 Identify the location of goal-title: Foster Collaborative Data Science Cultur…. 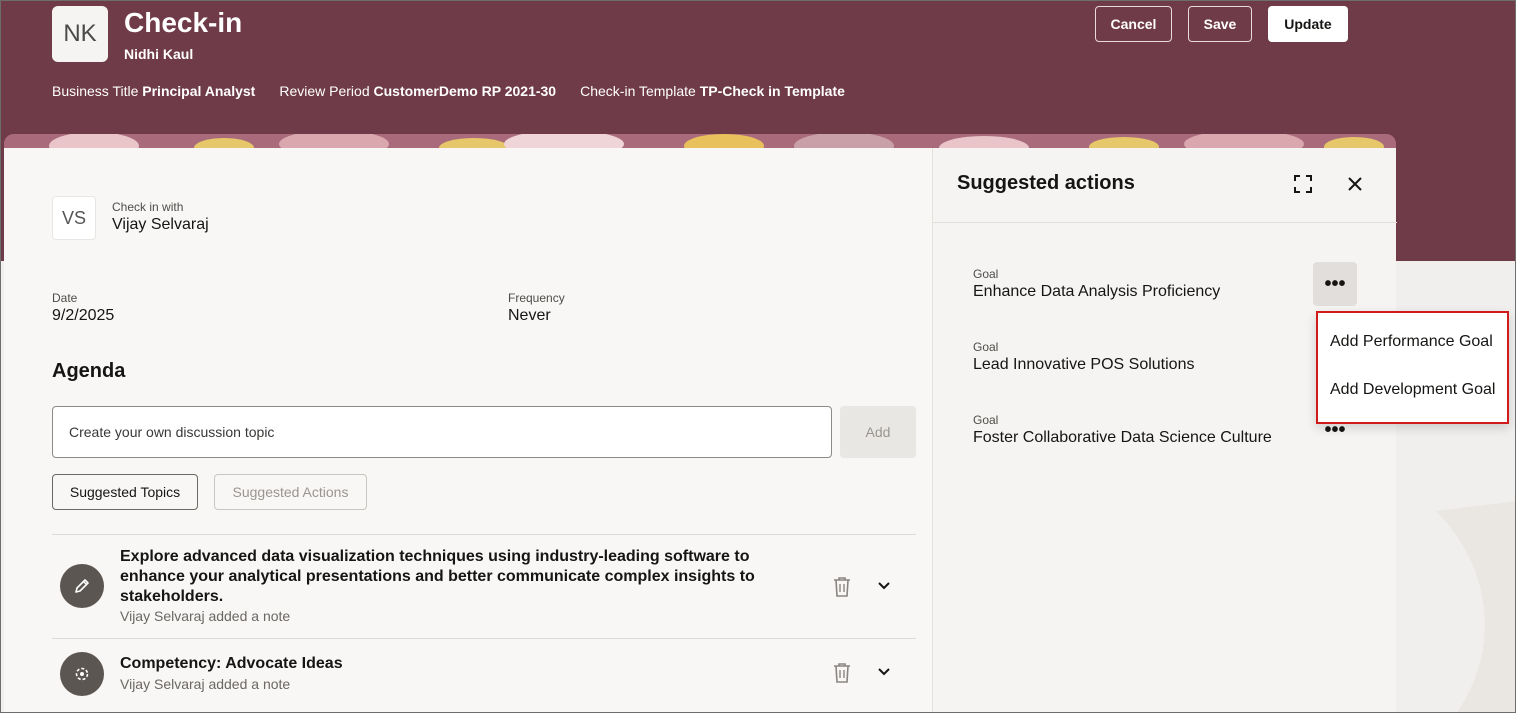
(1122, 437).